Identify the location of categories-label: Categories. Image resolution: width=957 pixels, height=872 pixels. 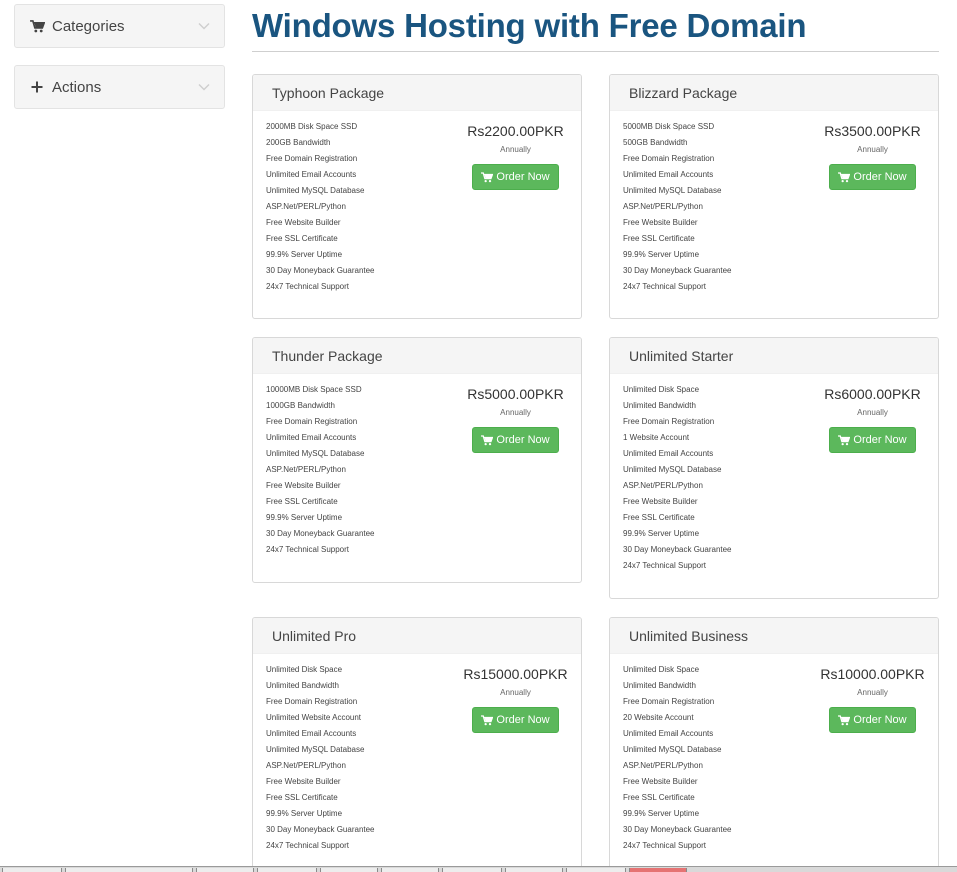
(88, 26).